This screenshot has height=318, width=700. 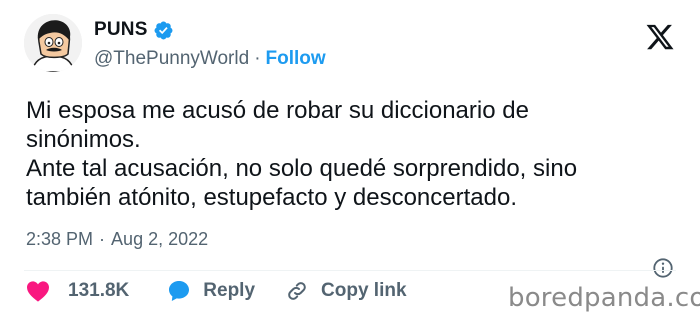 What do you see at coordinates (179, 291) in the screenshot?
I see `reply-bubble-icon` at bounding box center [179, 291].